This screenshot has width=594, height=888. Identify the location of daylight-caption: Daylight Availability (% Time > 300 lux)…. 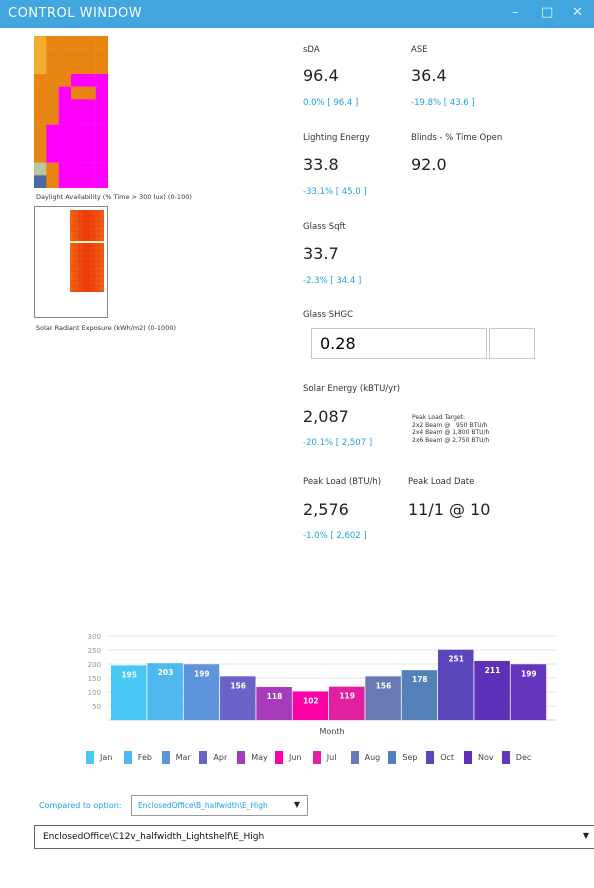
(114, 197).